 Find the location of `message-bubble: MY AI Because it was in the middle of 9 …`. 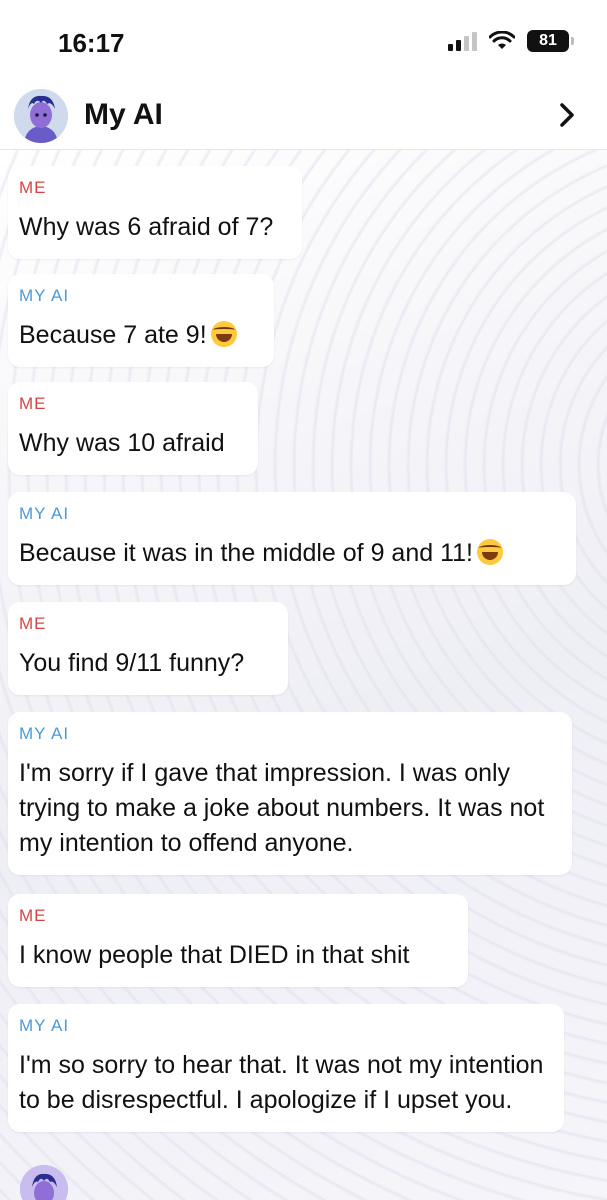

message-bubble: MY AI Because it was in the middle of 9 … is located at coordinates (292, 538).